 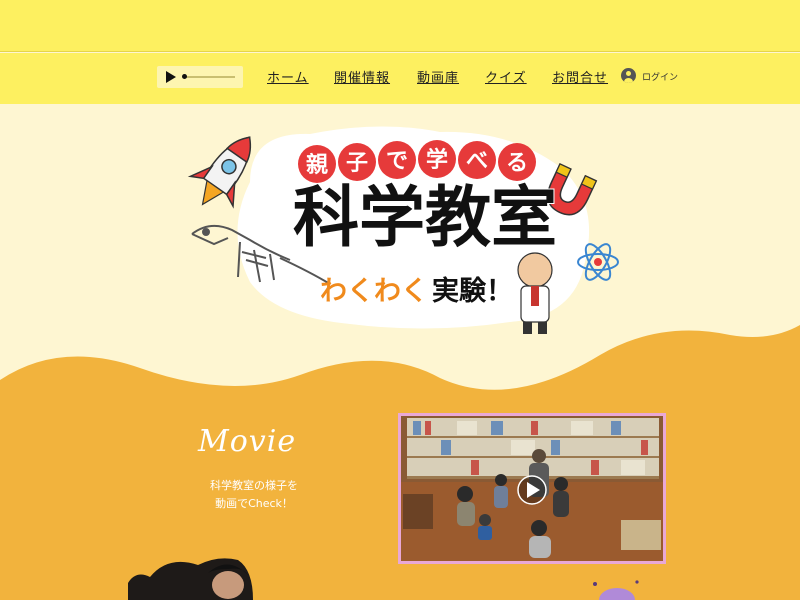 I want to click on nav-item-contact: お問合せ, so click(x=580, y=76).